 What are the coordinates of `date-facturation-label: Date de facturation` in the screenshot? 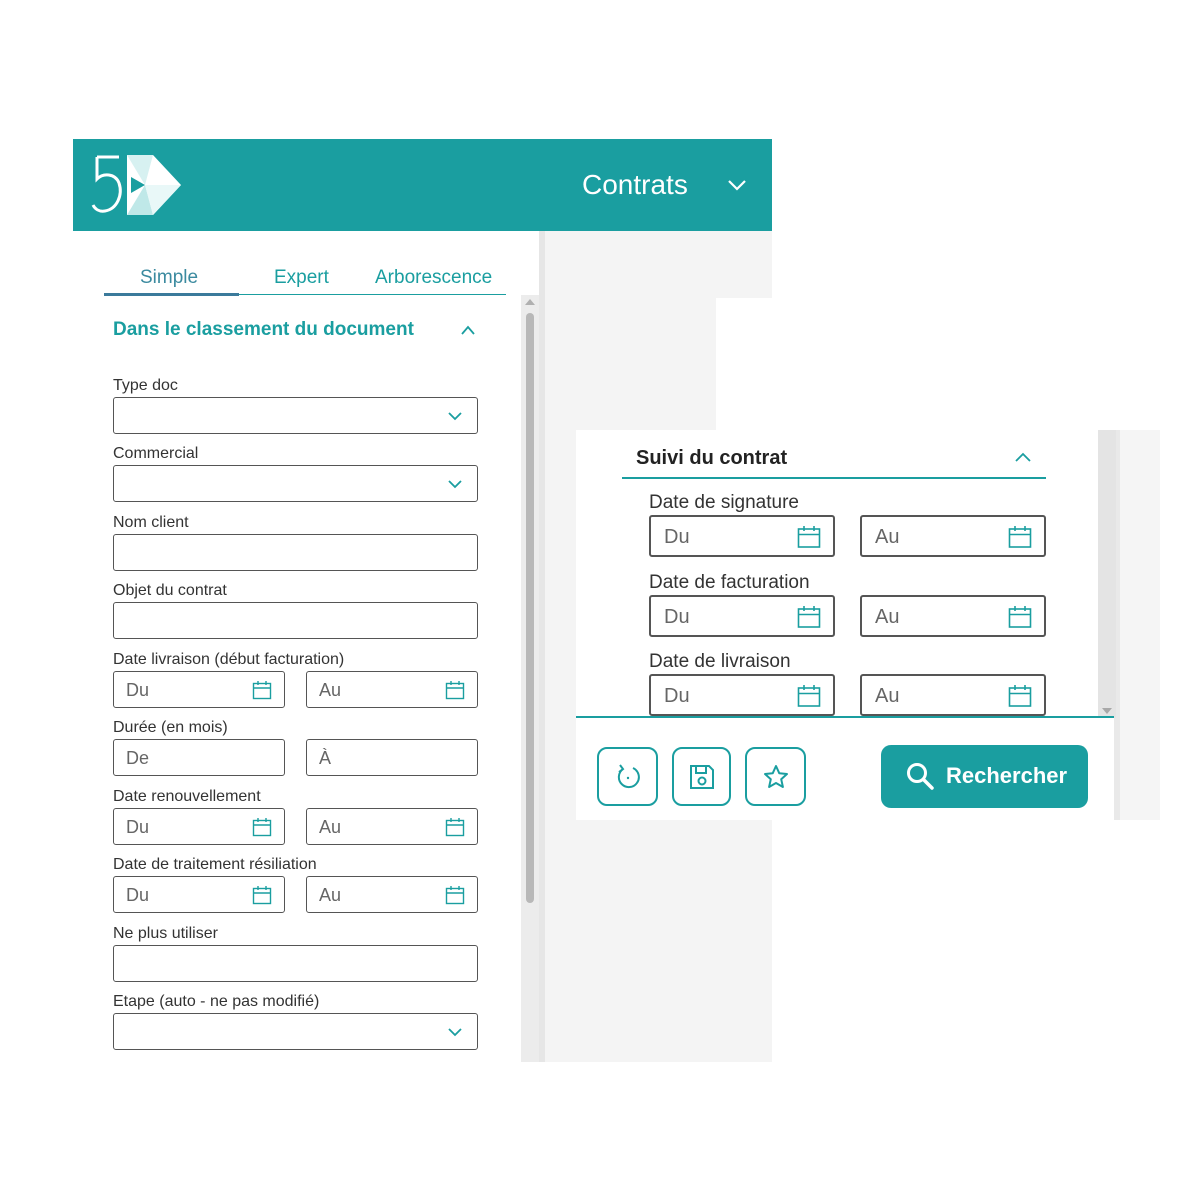 It's located at (729, 582).